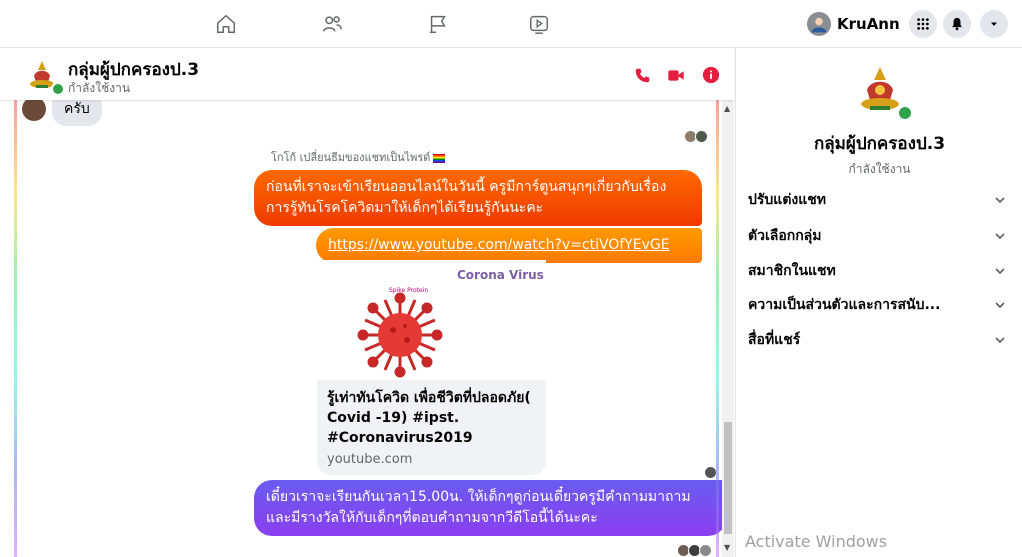  What do you see at coordinates (878, 271) in the screenshot?
I see `chat-members-item: สมาชิกในแชท` at bounding box center [878, 271].